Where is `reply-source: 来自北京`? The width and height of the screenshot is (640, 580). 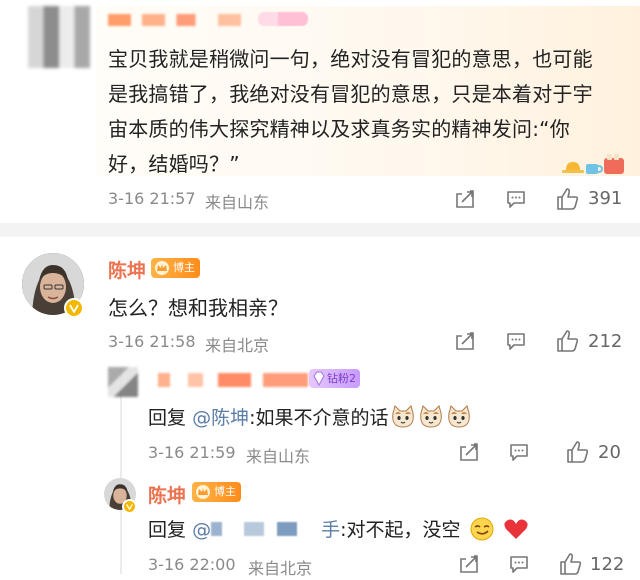
reply-source: 来自北京 is located at coordinates (280, 568).